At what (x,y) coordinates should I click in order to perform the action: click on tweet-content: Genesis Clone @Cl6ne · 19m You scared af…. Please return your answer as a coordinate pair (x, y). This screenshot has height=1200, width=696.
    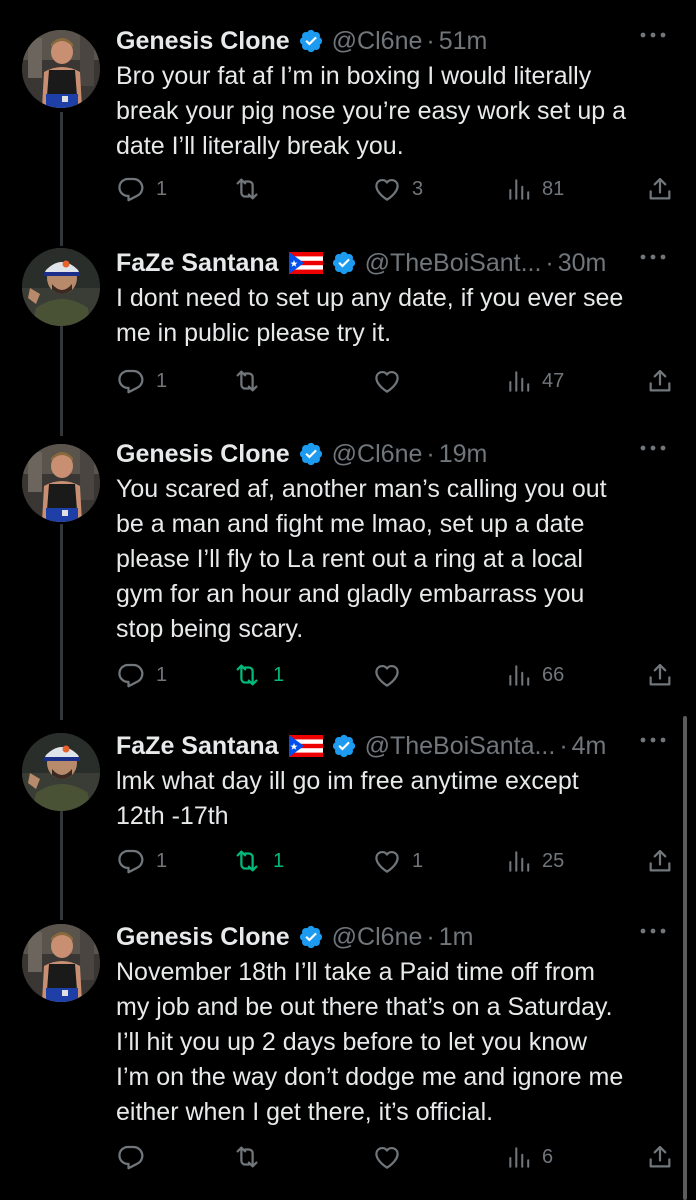
    Looking at the image, I should click on (392, 542).